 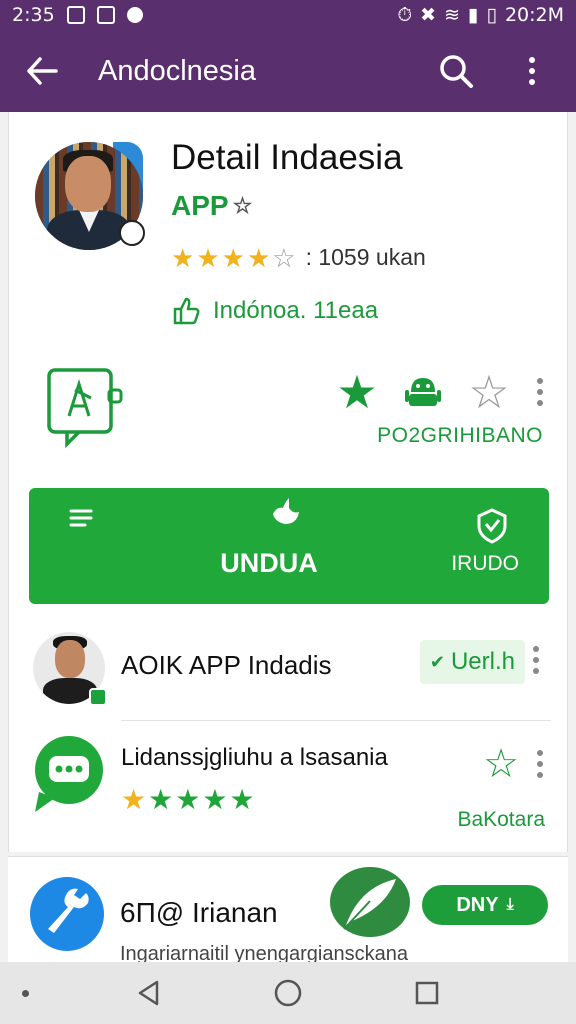 I want to click on triangle-back-icon, so click(x=149, y=993).